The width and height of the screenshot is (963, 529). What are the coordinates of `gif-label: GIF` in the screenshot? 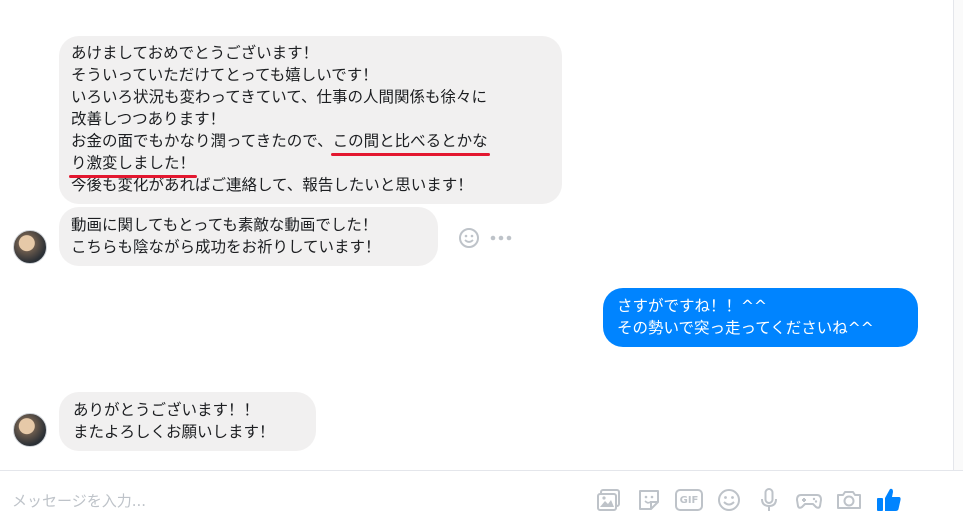 It's located at (689, 500).